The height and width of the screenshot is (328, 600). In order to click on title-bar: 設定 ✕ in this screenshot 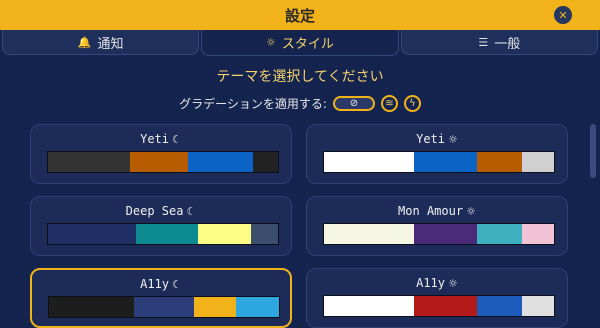, I will do `click(300, 15)`.